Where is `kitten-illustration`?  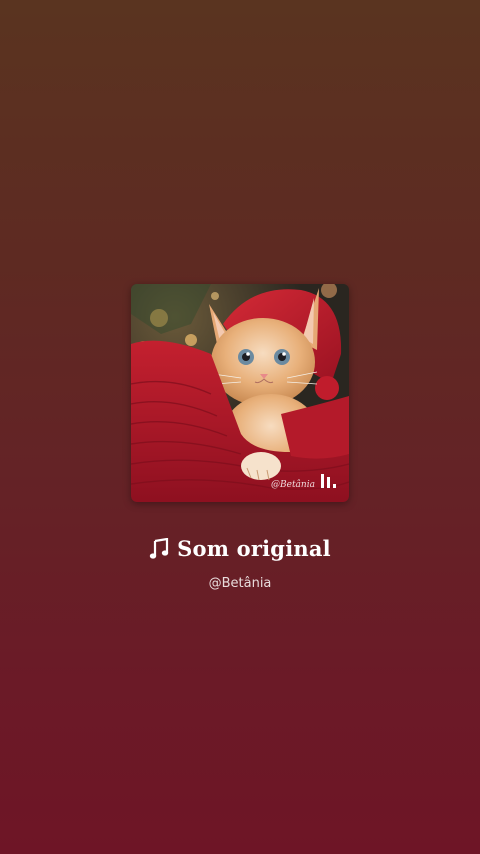
kitten-illustration is located at coordinates (240, 393).